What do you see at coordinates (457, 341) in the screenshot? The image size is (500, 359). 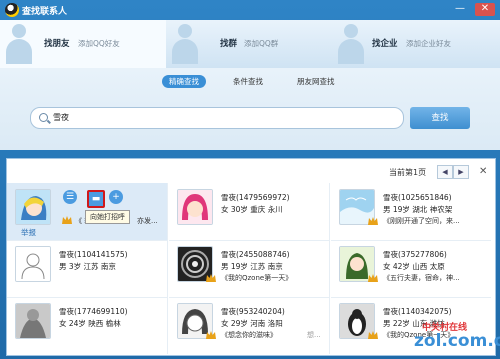 I see `watermark-bottom: zol.com.cn` at bounding box center [457, 341].